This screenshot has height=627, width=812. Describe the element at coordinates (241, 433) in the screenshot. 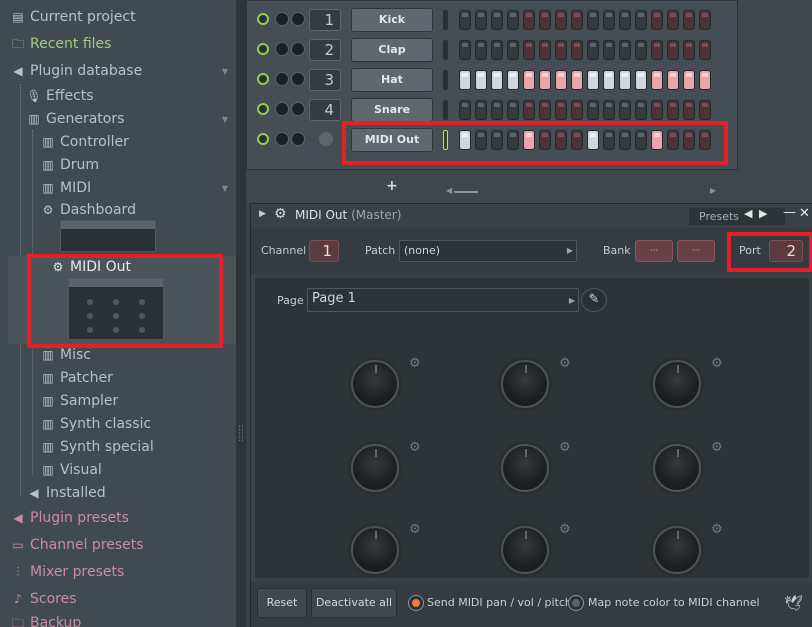

I see `splitter-grip` at that location.